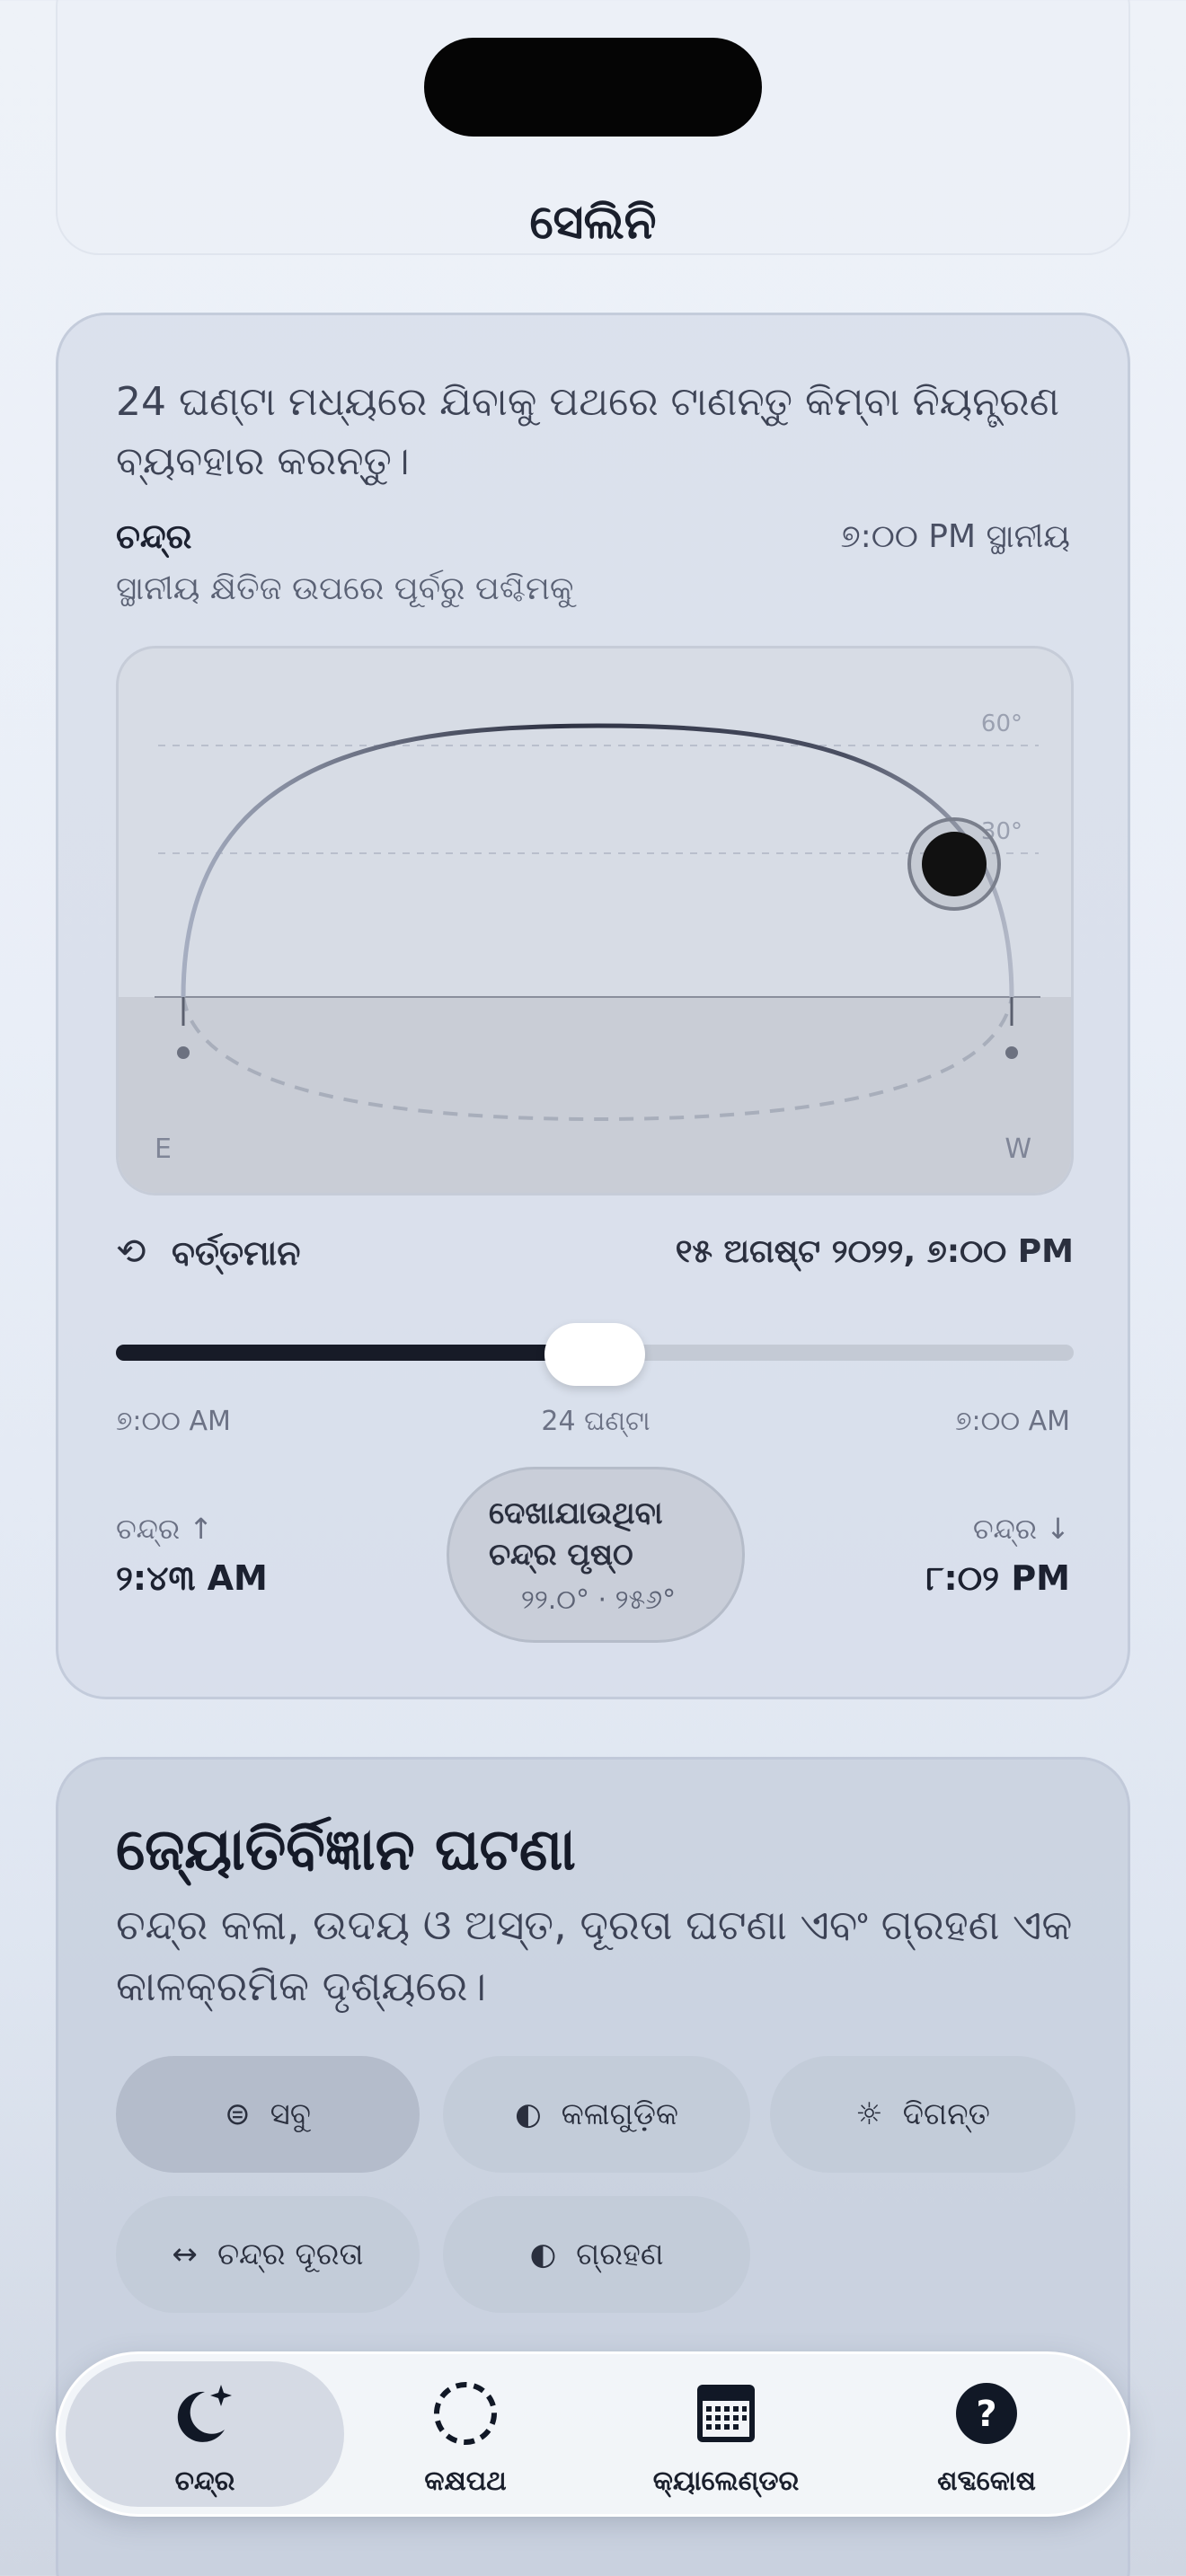  Describe the element at coordinates (345, 588) in the screenshot. I see `path-description: ସ୍ଥାନୀୟ କ୍ଷିତିଜ ଉପରେ ପୂର୍ବରୁ ପଶ୍ଚିମକୁ` at that location.